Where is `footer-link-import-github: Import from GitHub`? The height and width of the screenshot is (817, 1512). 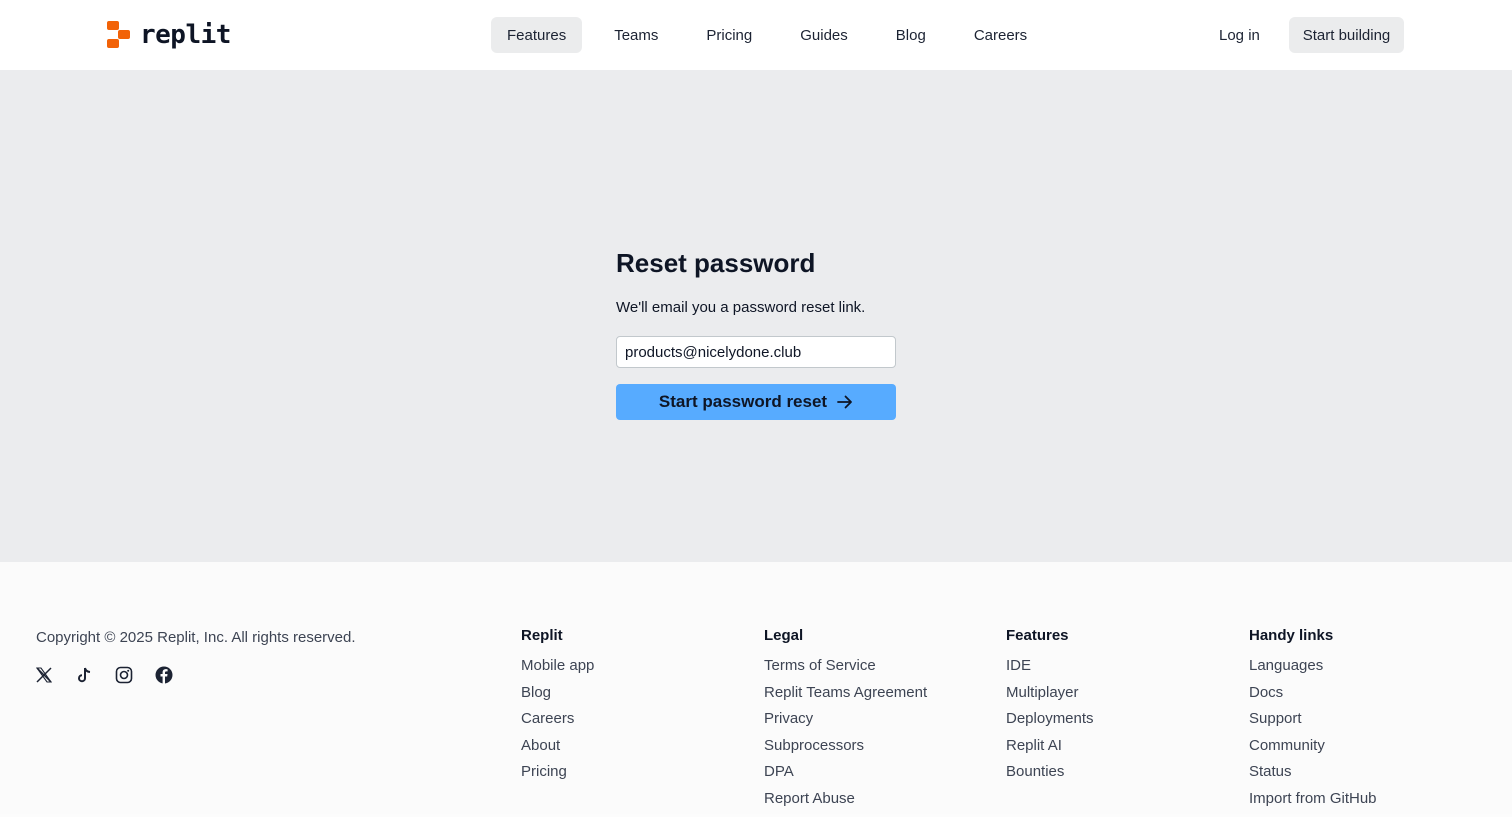
footer-link-import-github: Import from GitHub is located at coordinates (1313, 799).